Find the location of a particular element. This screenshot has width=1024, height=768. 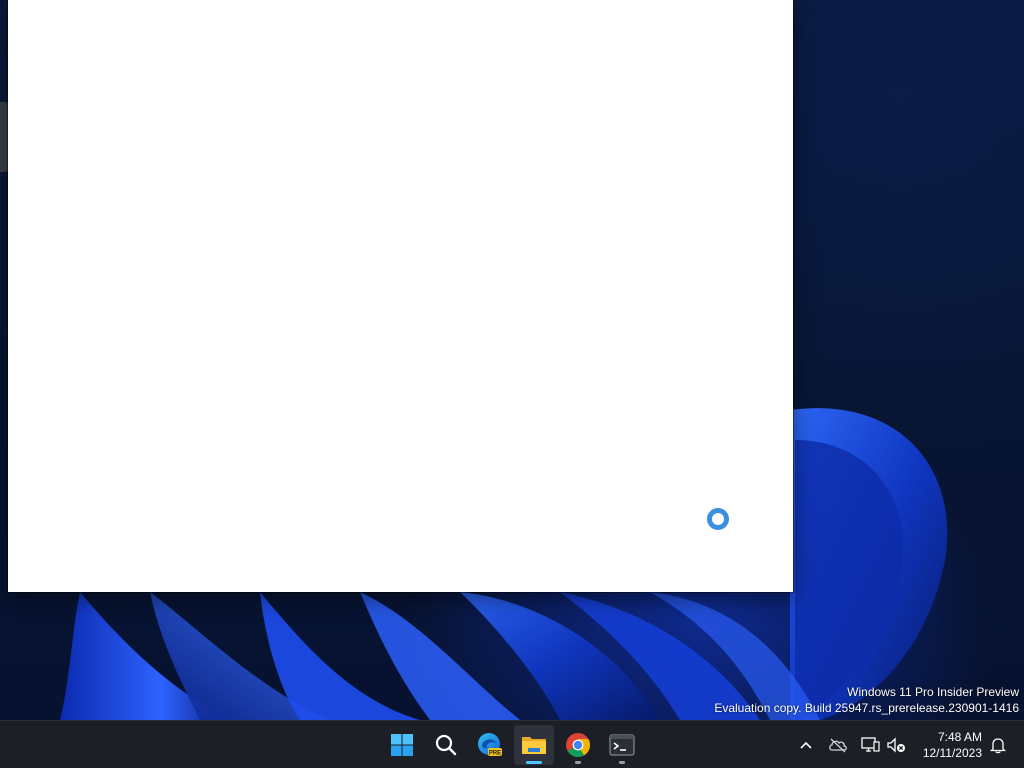

show-hidden-icons-button is located at coordinates (806, 745).